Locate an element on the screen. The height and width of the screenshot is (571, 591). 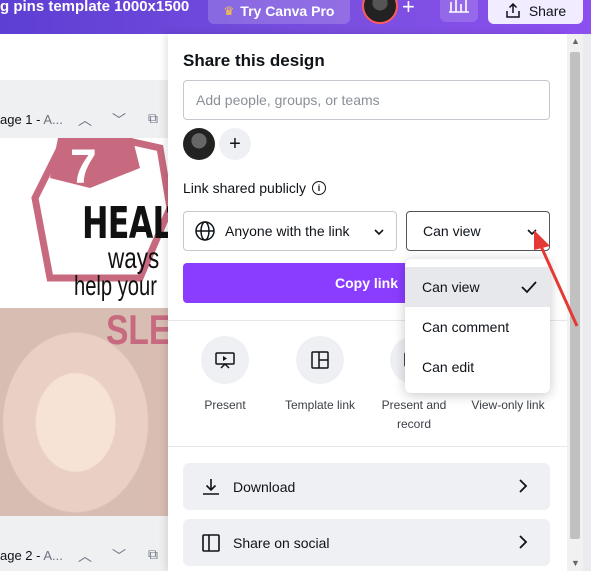
link-access-value: Anyone with the link is located at coordinates (287, 231).